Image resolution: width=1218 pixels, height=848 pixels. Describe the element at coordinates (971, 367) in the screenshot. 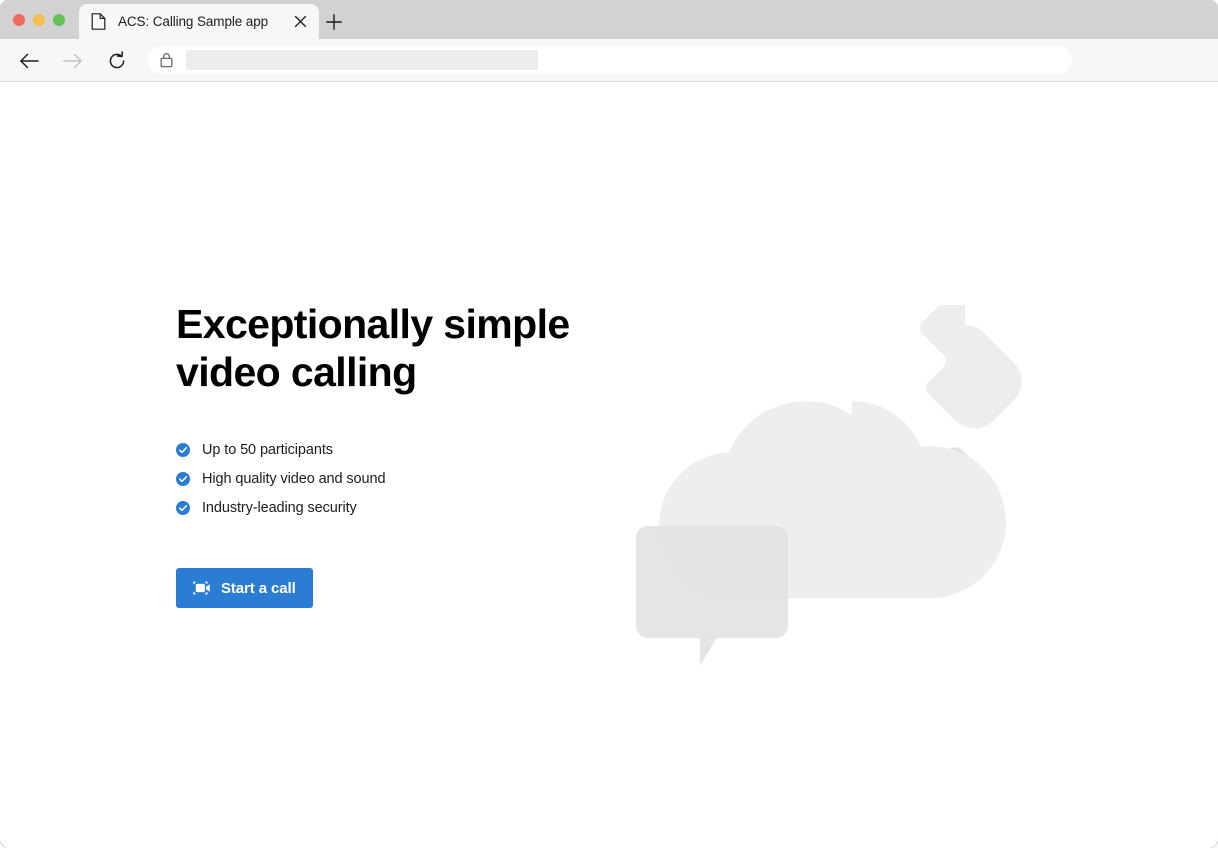

I see `phone-handset-shape` at that location.